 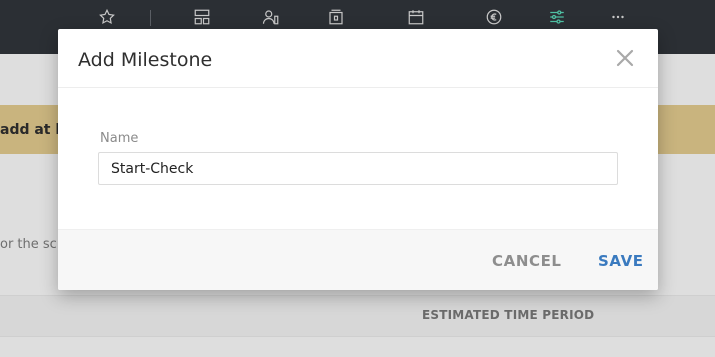 What do you see at coordinates (358, 168) in the screenshot?
I see `name-input` at bounding box center [358, 168].